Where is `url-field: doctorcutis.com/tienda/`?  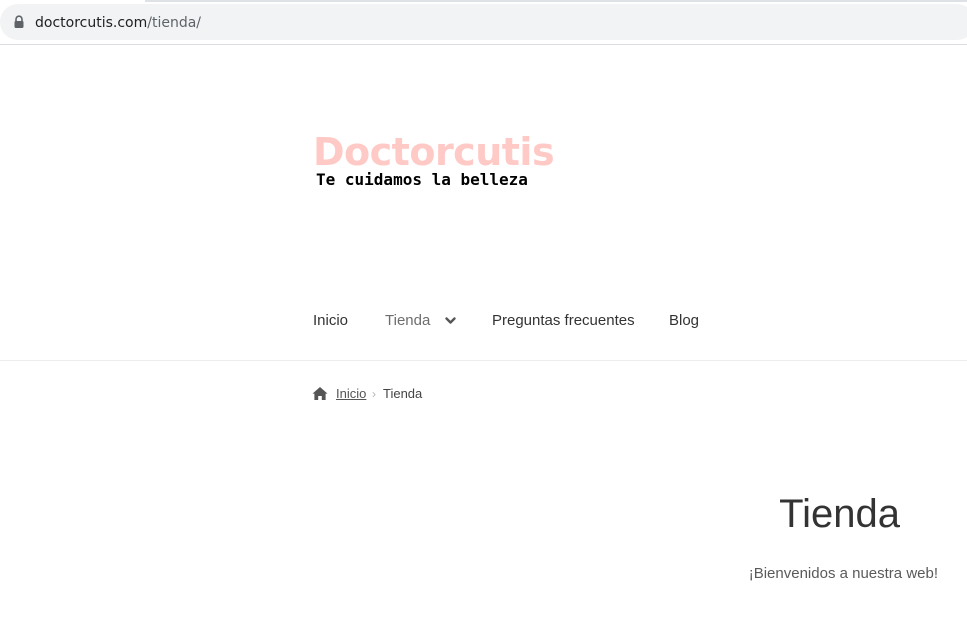 url-field: doctorcutis.com/tienda/ is located at coordinates (483, 22).